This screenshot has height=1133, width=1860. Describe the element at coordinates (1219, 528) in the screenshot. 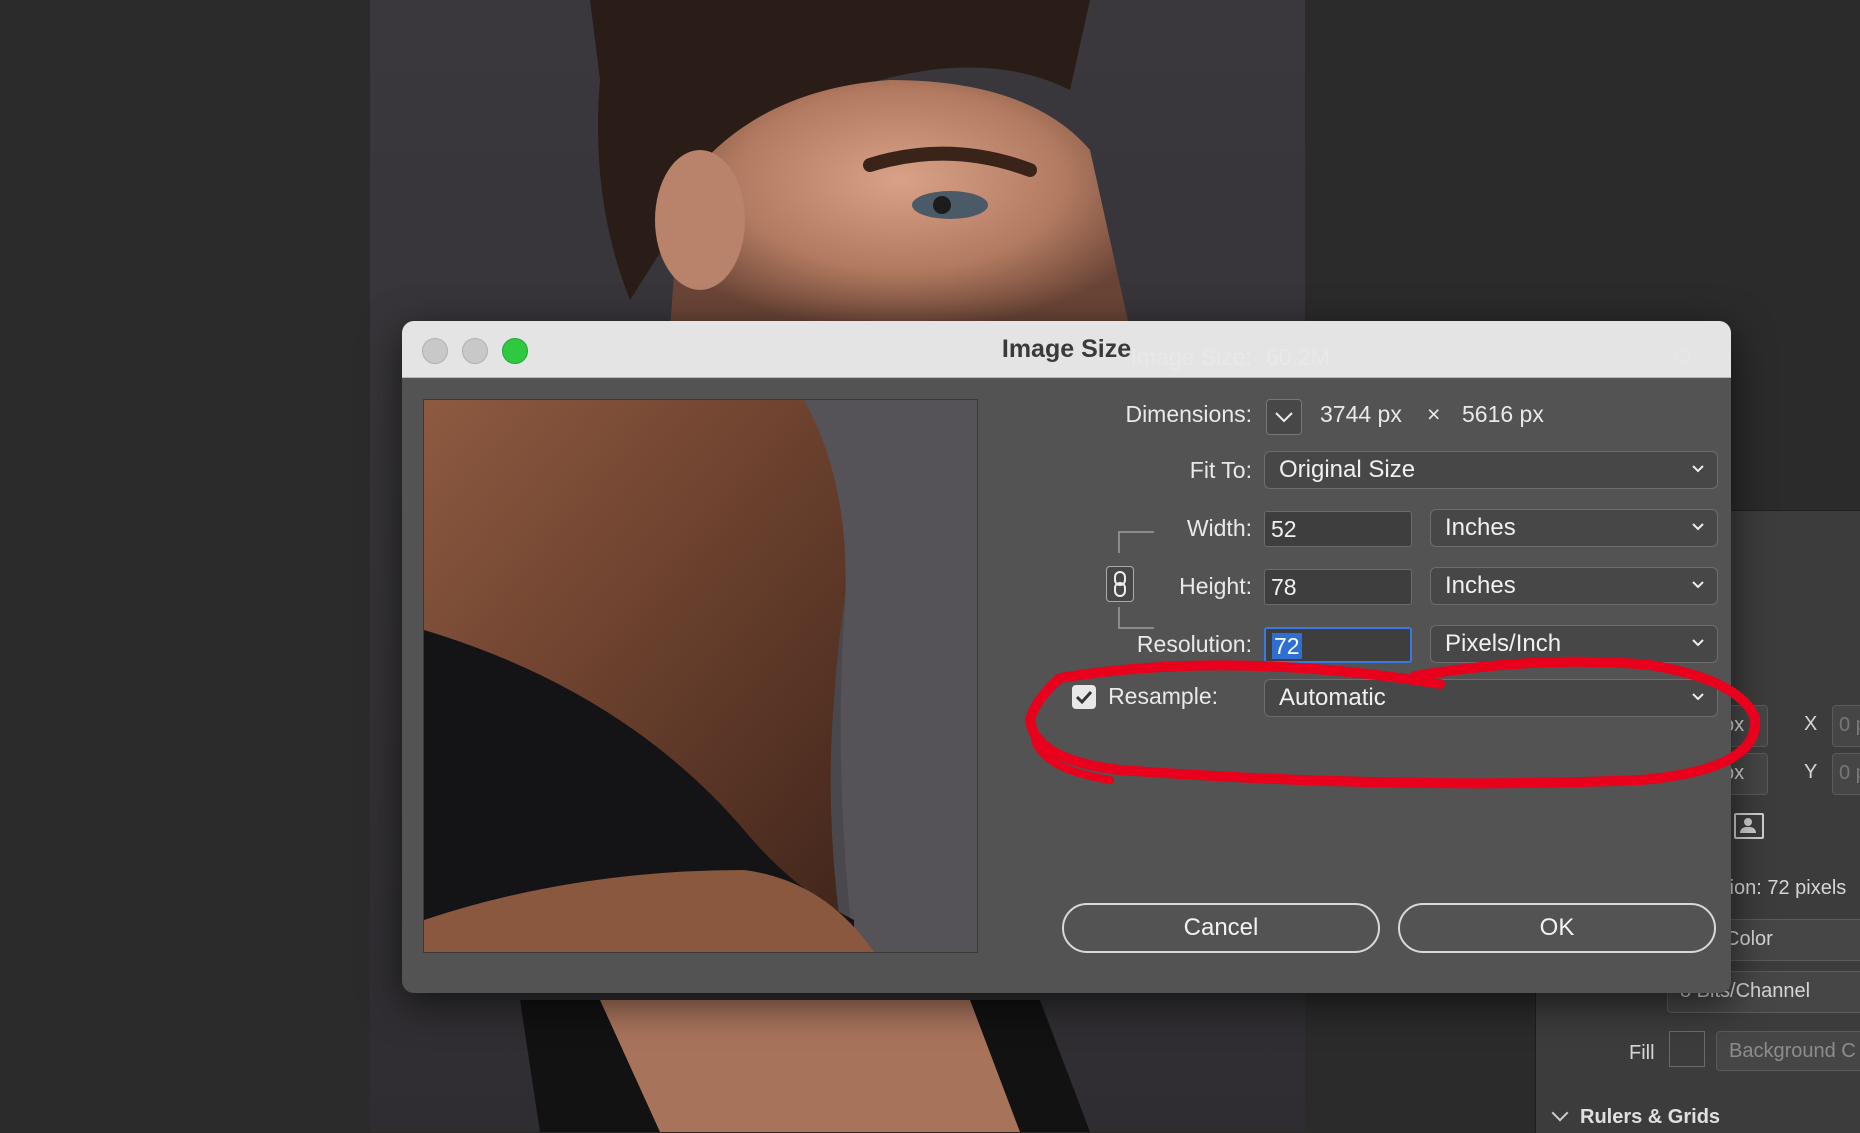

I see `width-label: Width:` at that location.